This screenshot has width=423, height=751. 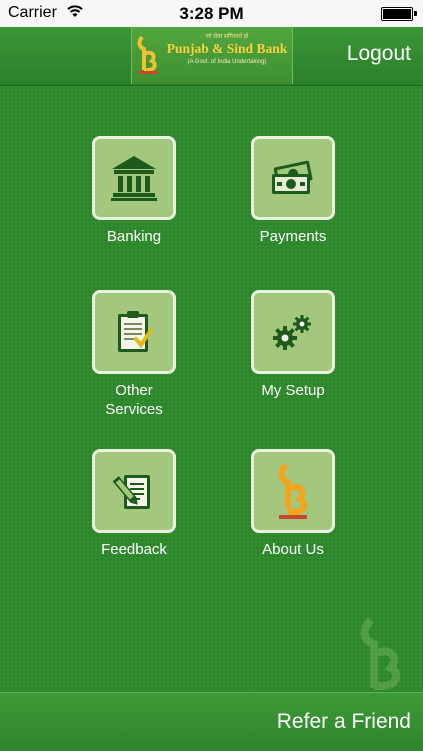 I want to click on menu-label-payments: Payments, so click(x=293, y=236).